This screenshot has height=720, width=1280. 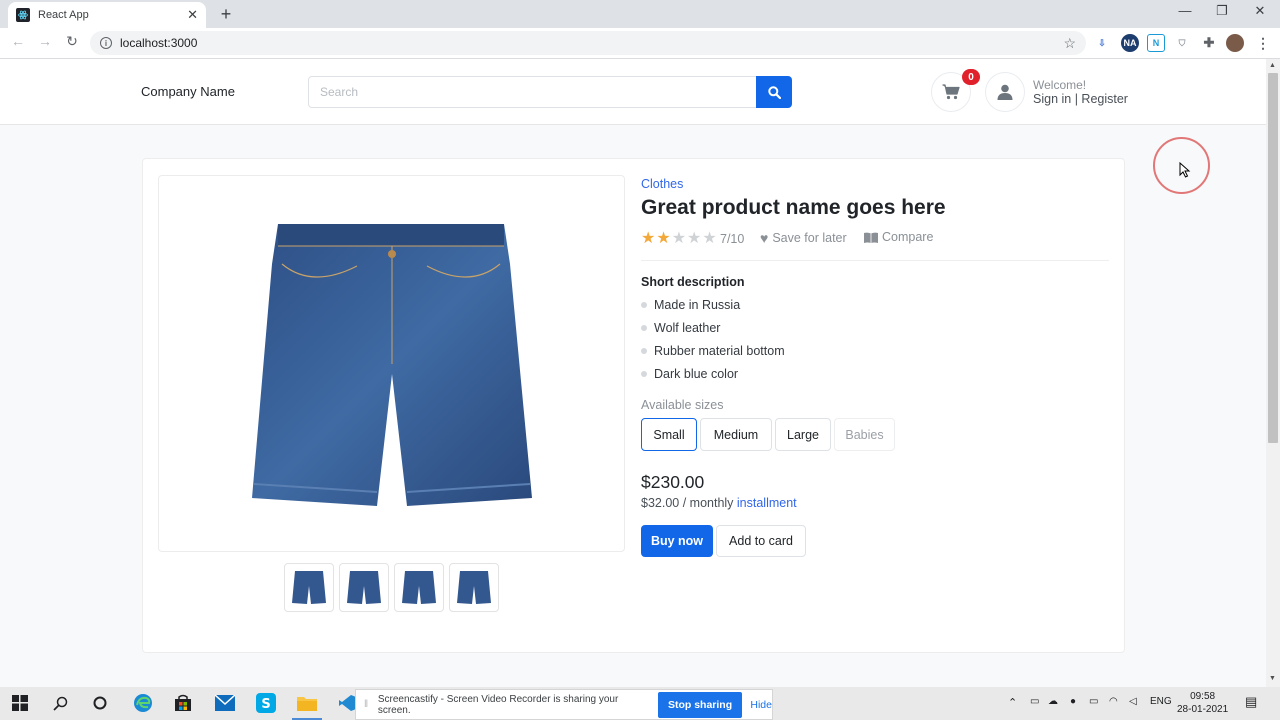 I want to click on browser-tab: React App ✕, so click(x=107, y=15).